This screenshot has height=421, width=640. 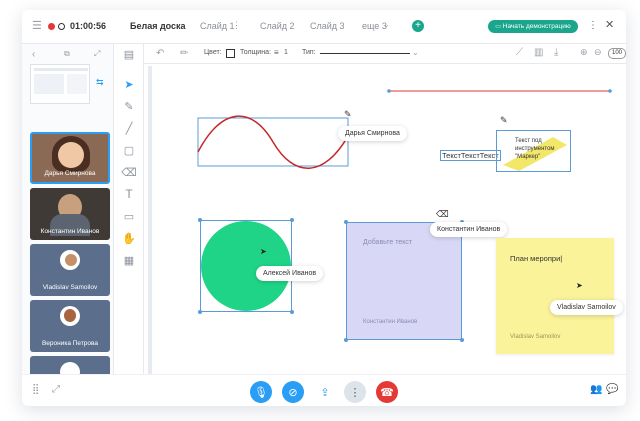 What do you see at coordinates (504, 120) in the screenshot?
I see `marker-icon: ✎` at bounding box center [504, 120].